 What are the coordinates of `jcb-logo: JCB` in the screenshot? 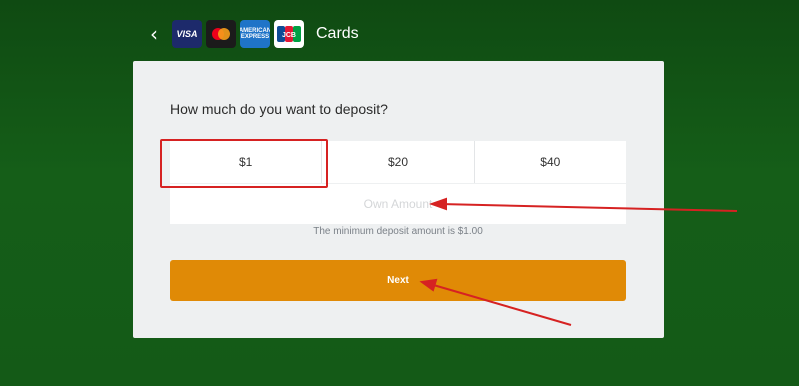 It's located at (289, 34).